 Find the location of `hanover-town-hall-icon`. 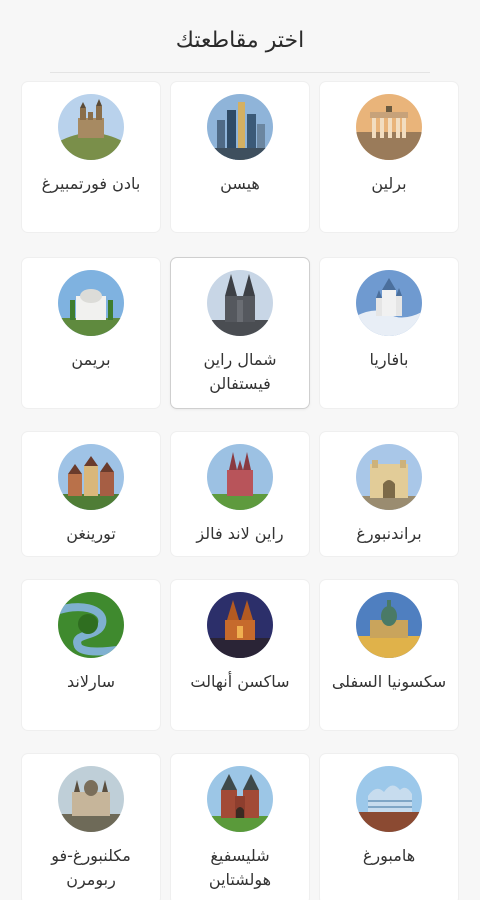

hanover-town-hall-icon is located at coordinates (389, 625).